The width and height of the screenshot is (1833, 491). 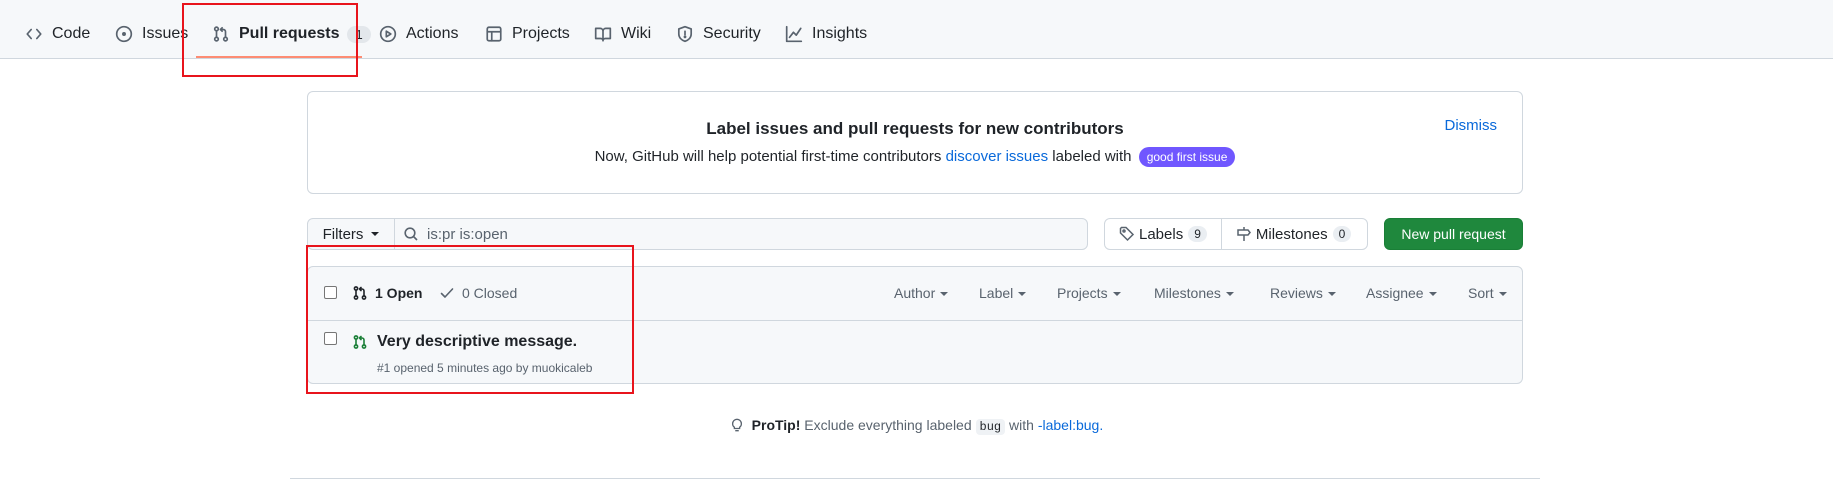 I want to click on search-field, so click(x=741, y=234).